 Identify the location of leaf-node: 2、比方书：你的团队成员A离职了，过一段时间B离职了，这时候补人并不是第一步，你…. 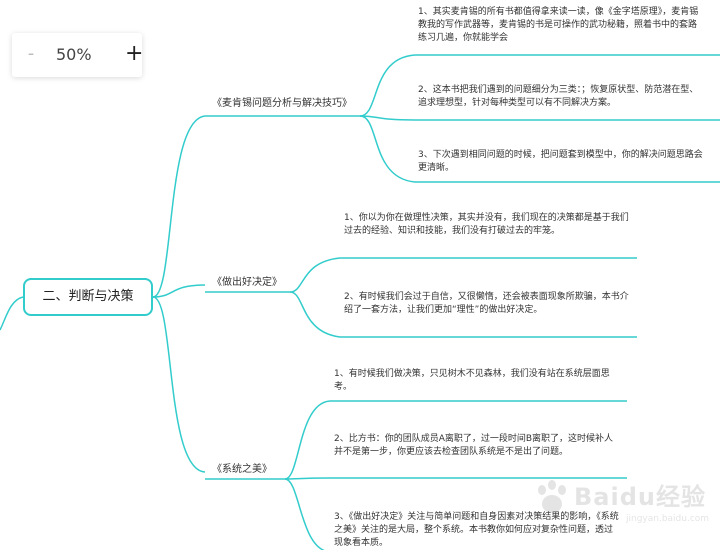
(476, 446).